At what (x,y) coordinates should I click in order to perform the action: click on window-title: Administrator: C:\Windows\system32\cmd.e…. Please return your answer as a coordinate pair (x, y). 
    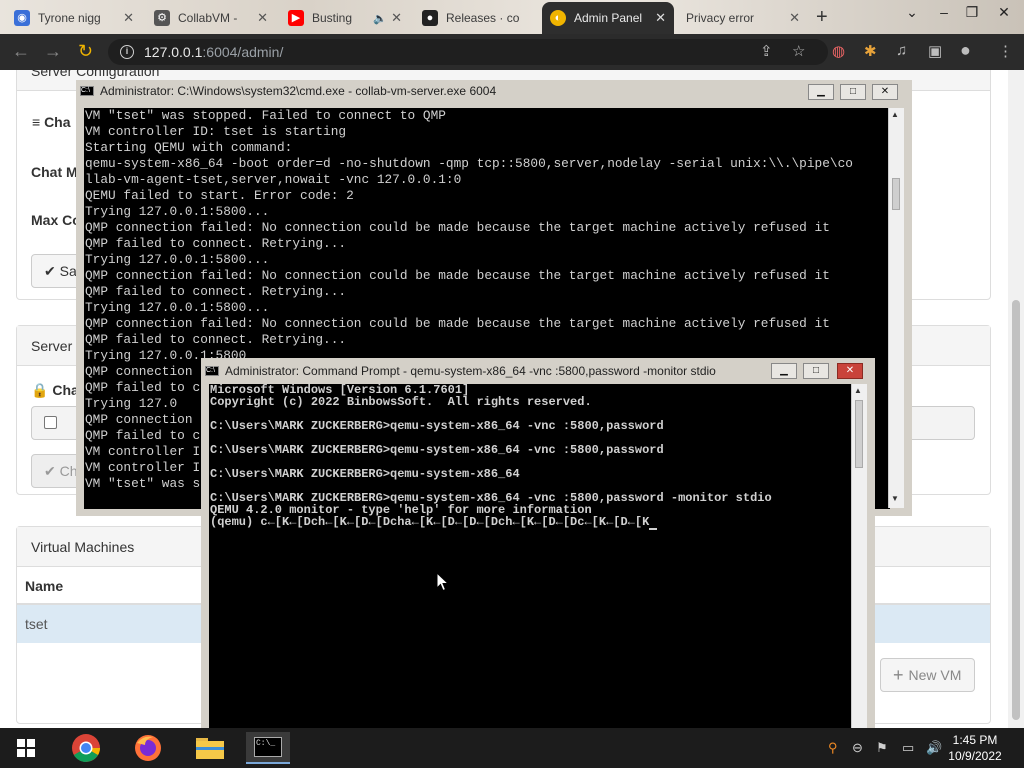
    Looking at the image, I should click on (298, 91).